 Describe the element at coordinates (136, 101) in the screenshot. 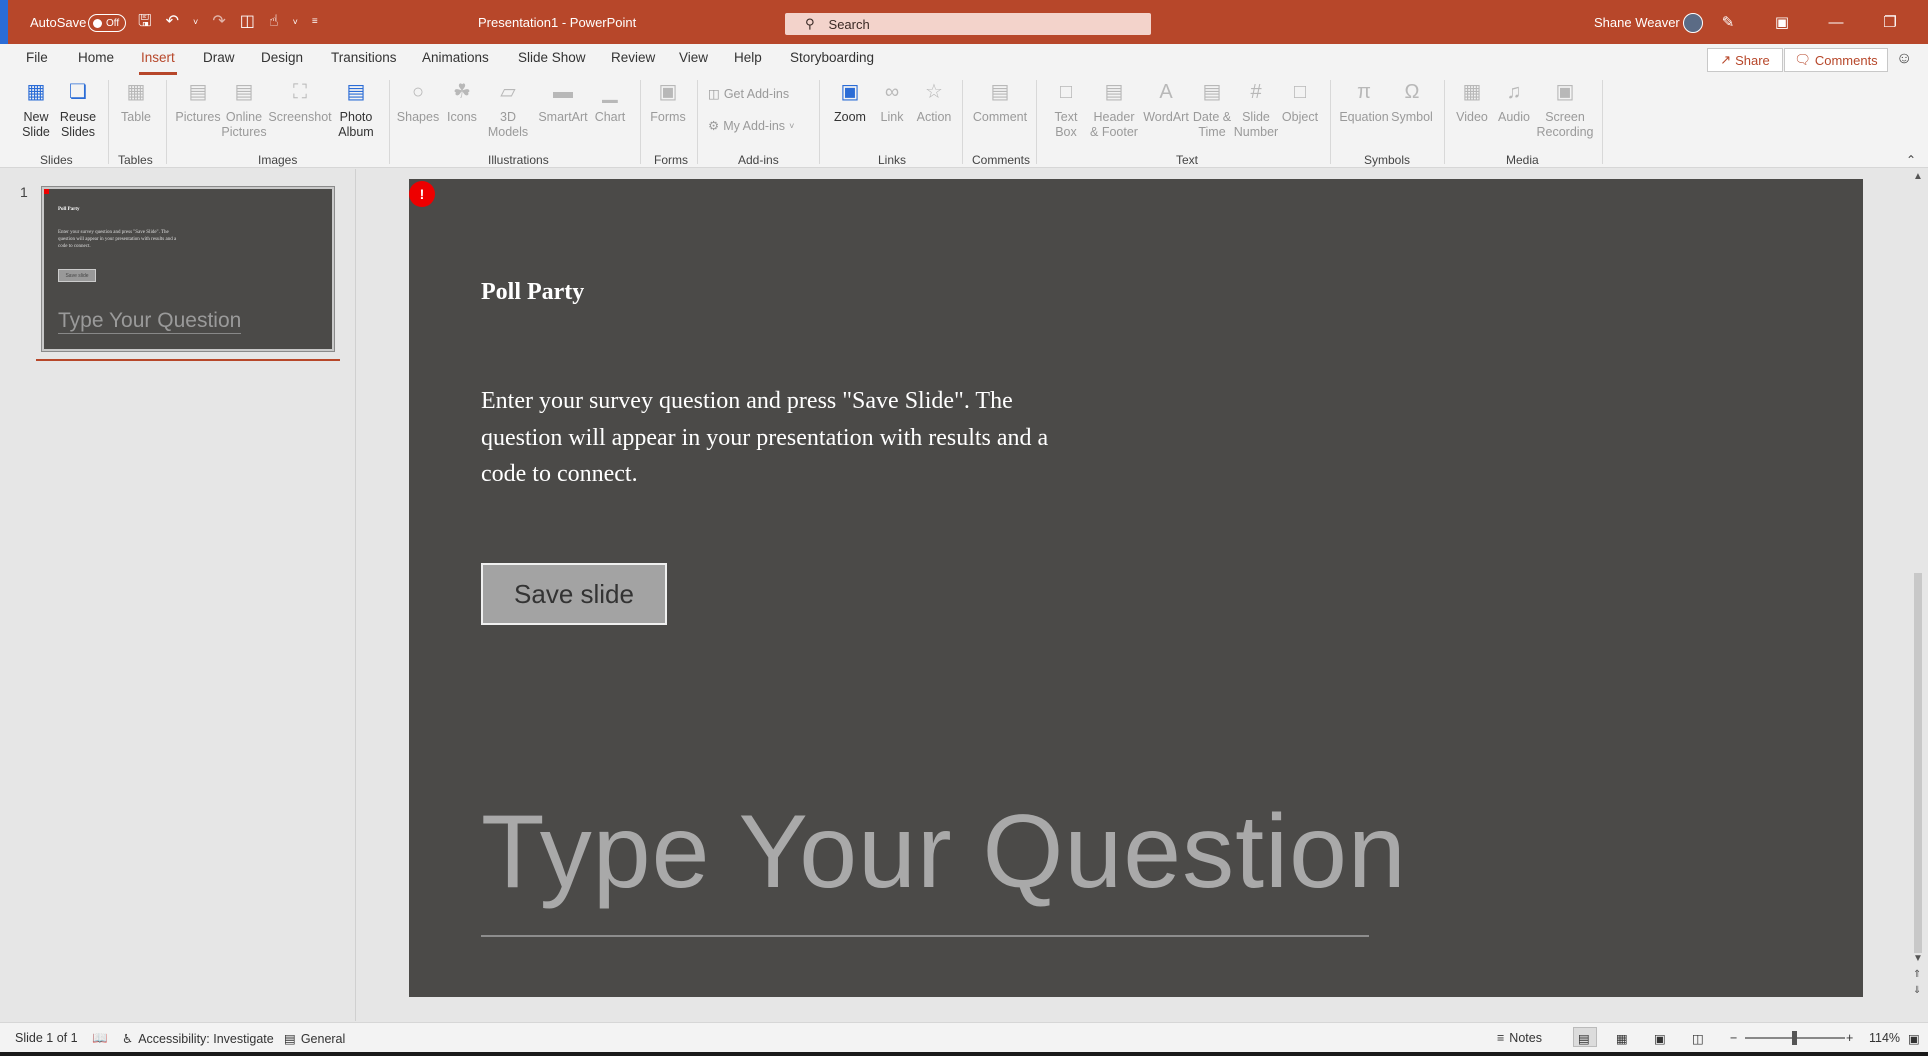

I see `table-button: ▦ Table` at that location.